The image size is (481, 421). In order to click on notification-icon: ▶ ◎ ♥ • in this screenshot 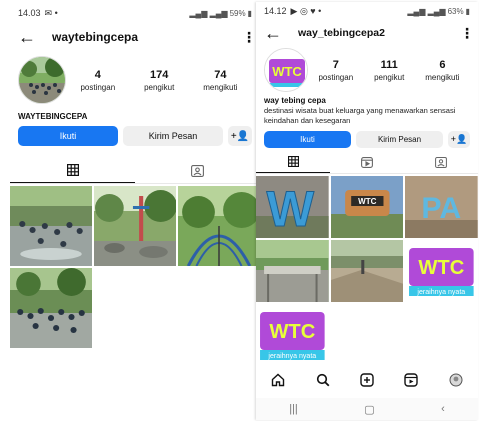, I will do `click(306, 10)`.